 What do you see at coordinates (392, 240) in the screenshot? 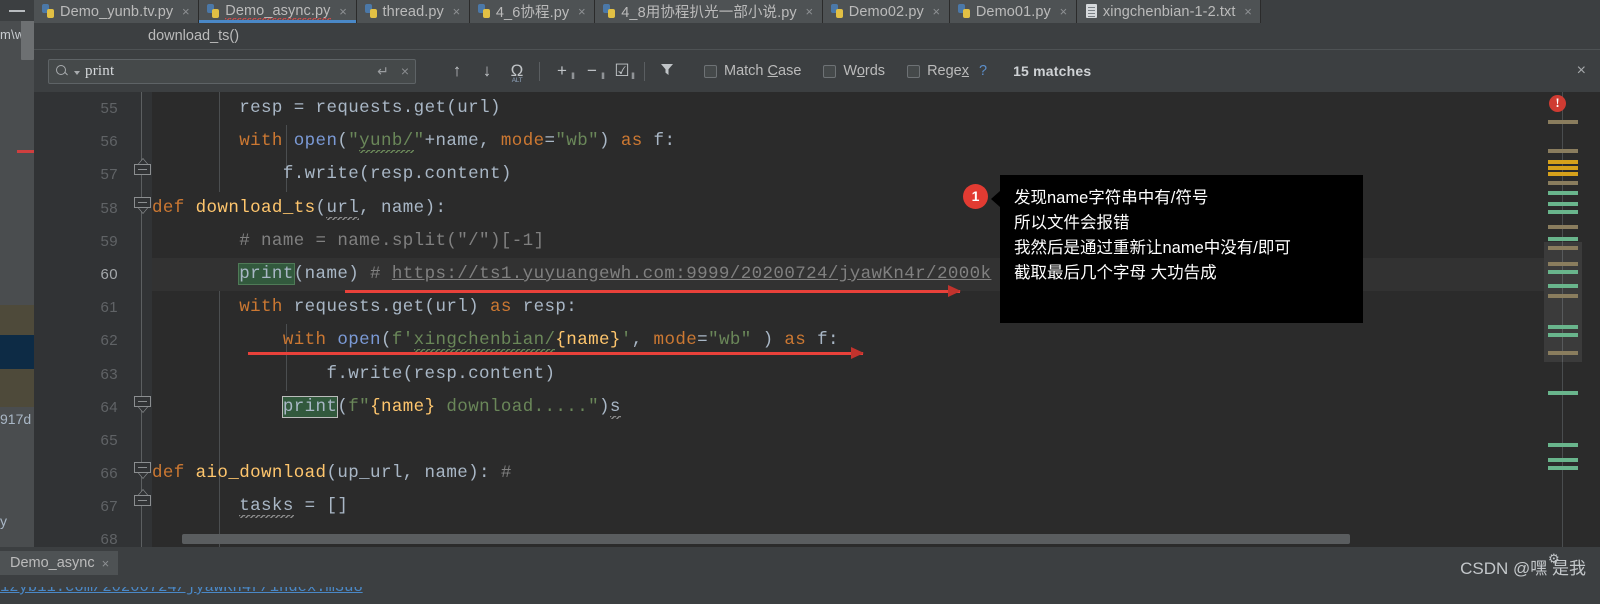
I see `code-token: # name = name.split(″/″)[-1]` at bounding box center [392, 240].